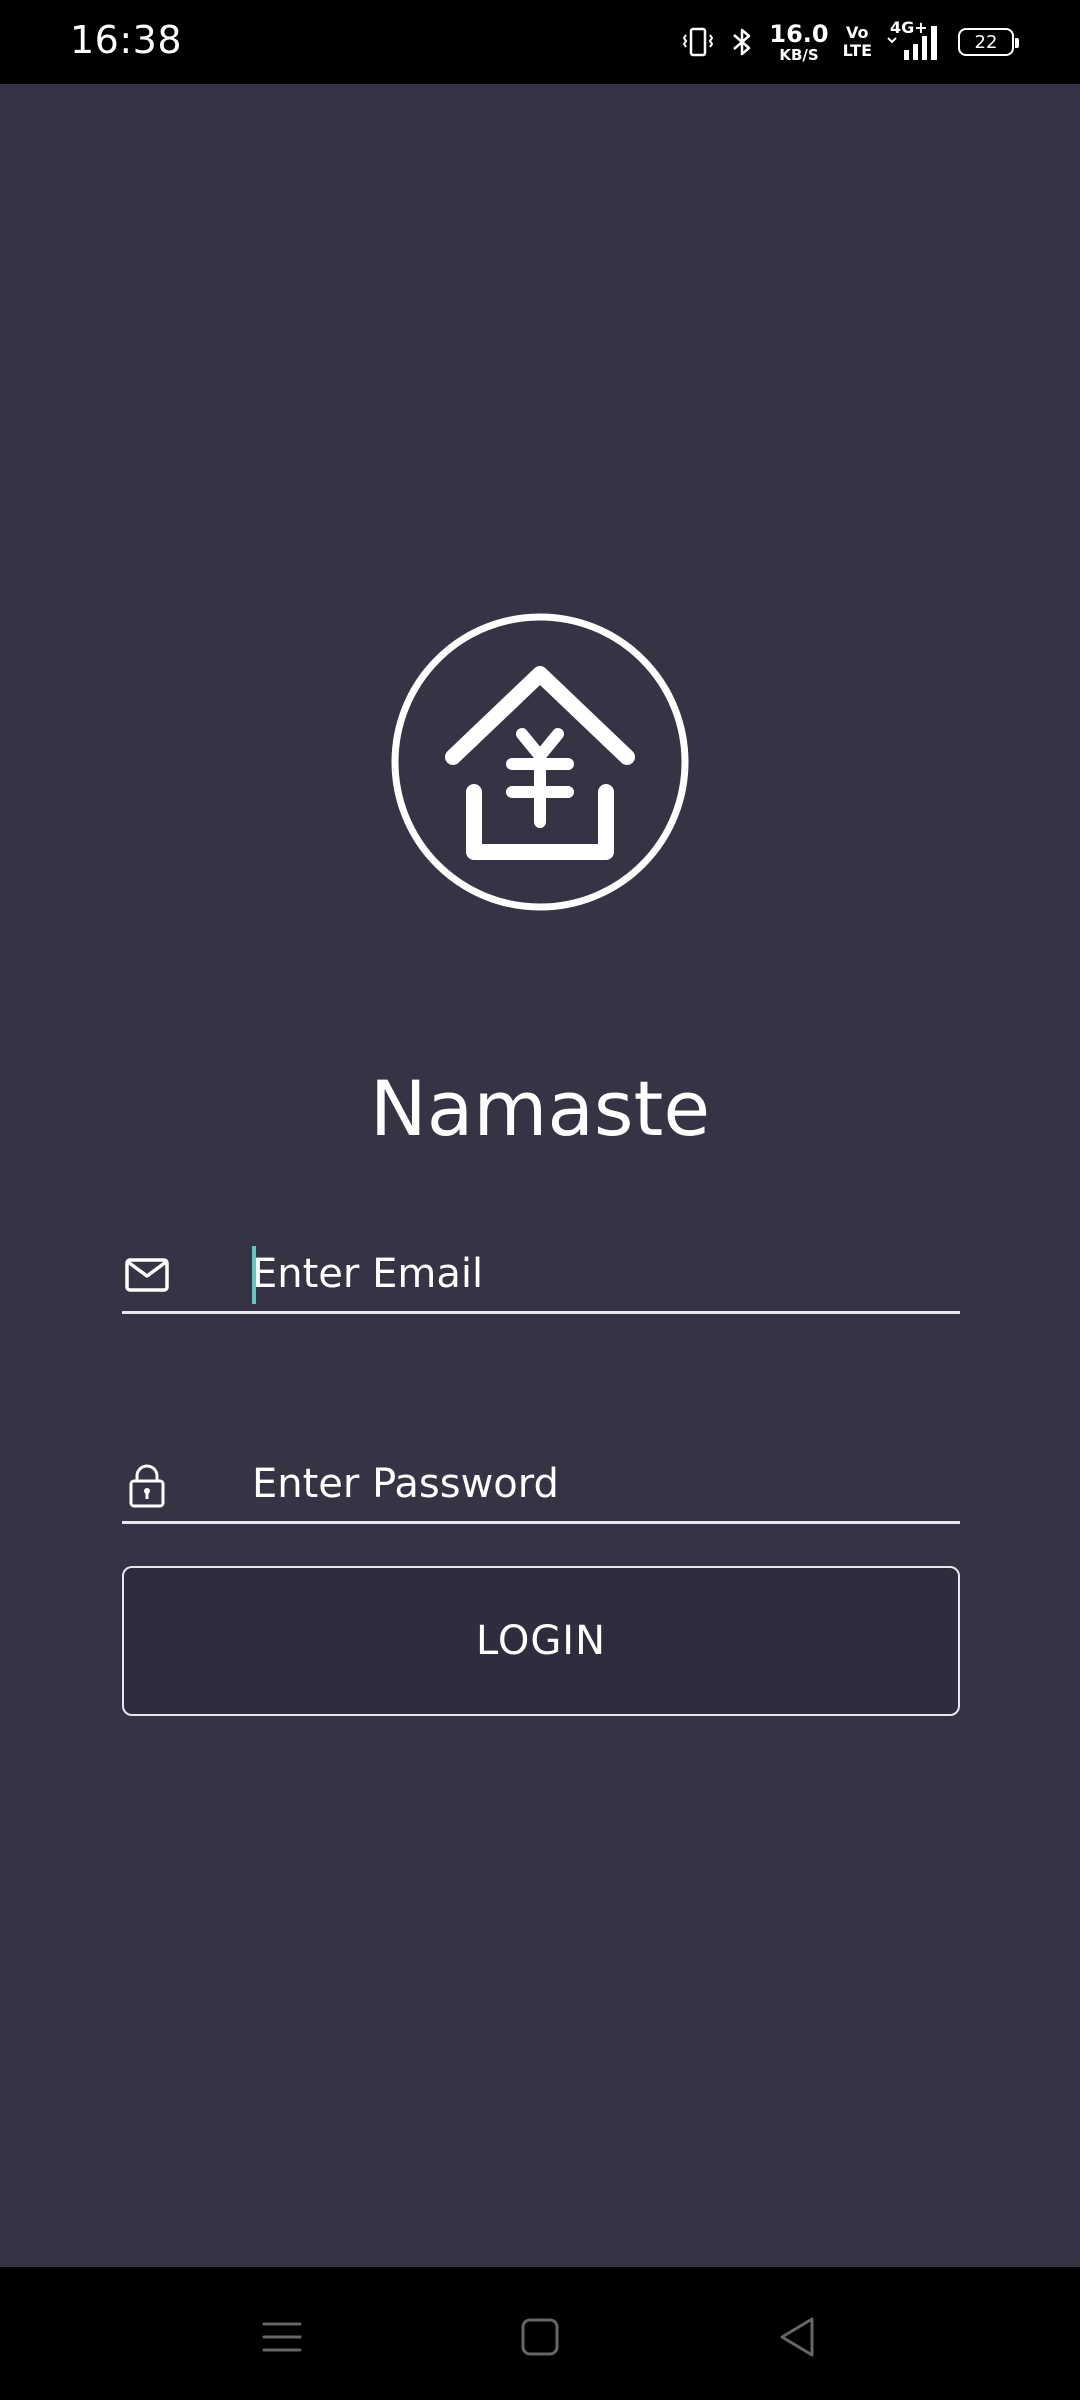 This screenshot has height=2400, width=1080. Describe the element at coordinates (126, 40) in the screenshot. I see `status-time: 16:38` at that location.